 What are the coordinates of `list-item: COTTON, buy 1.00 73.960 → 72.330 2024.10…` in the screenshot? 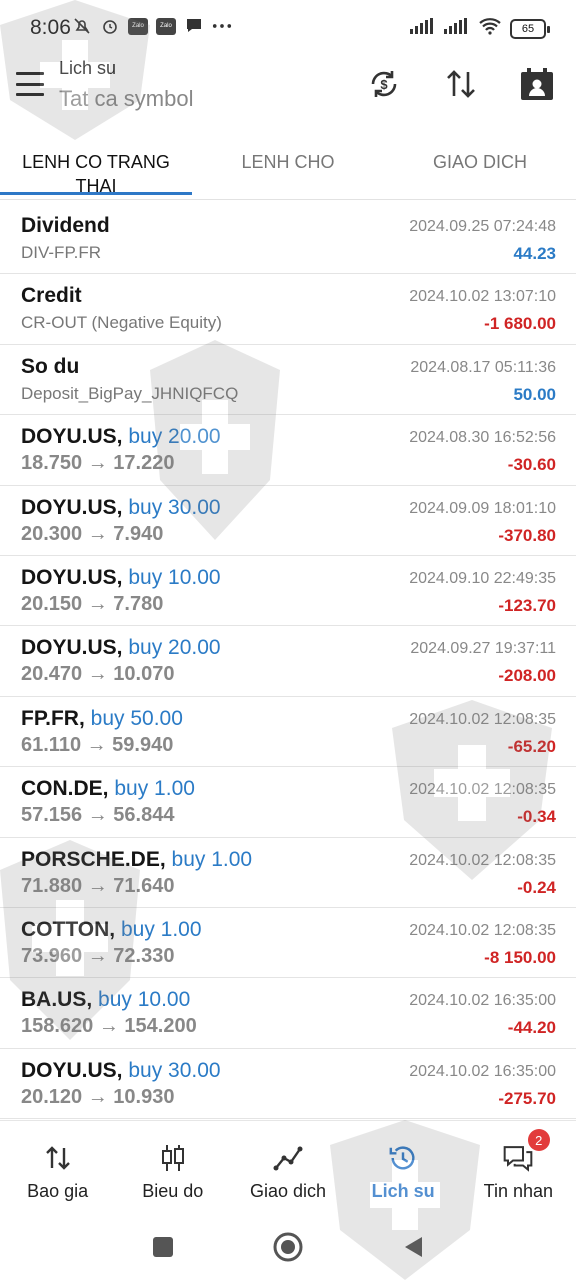 It's located at (288, 943).